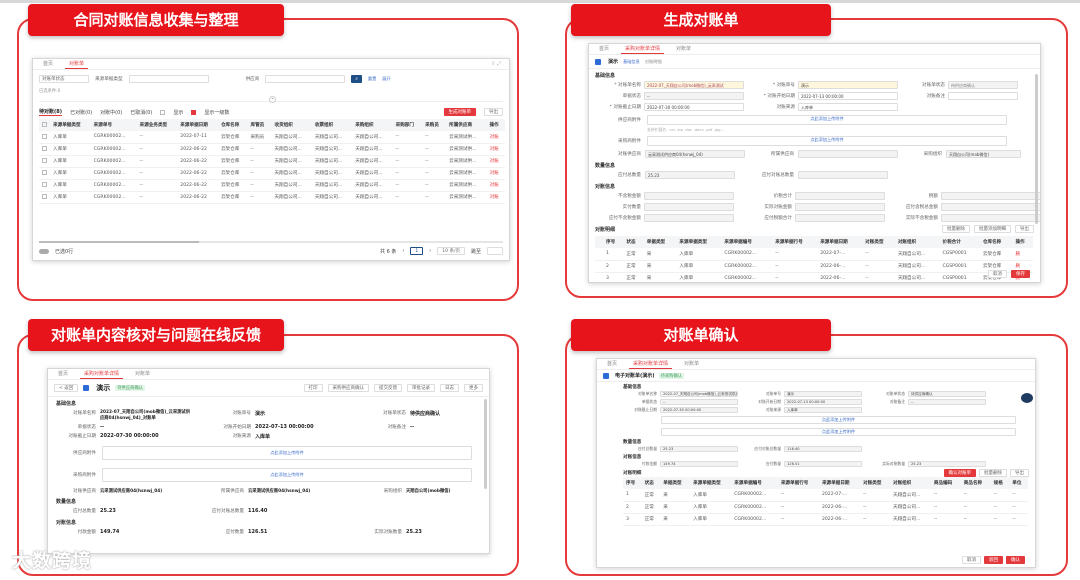 Image resolution: width=1080 pixels, height=580 pixels. I want to click on log-button: 日志, so click(449, 388).